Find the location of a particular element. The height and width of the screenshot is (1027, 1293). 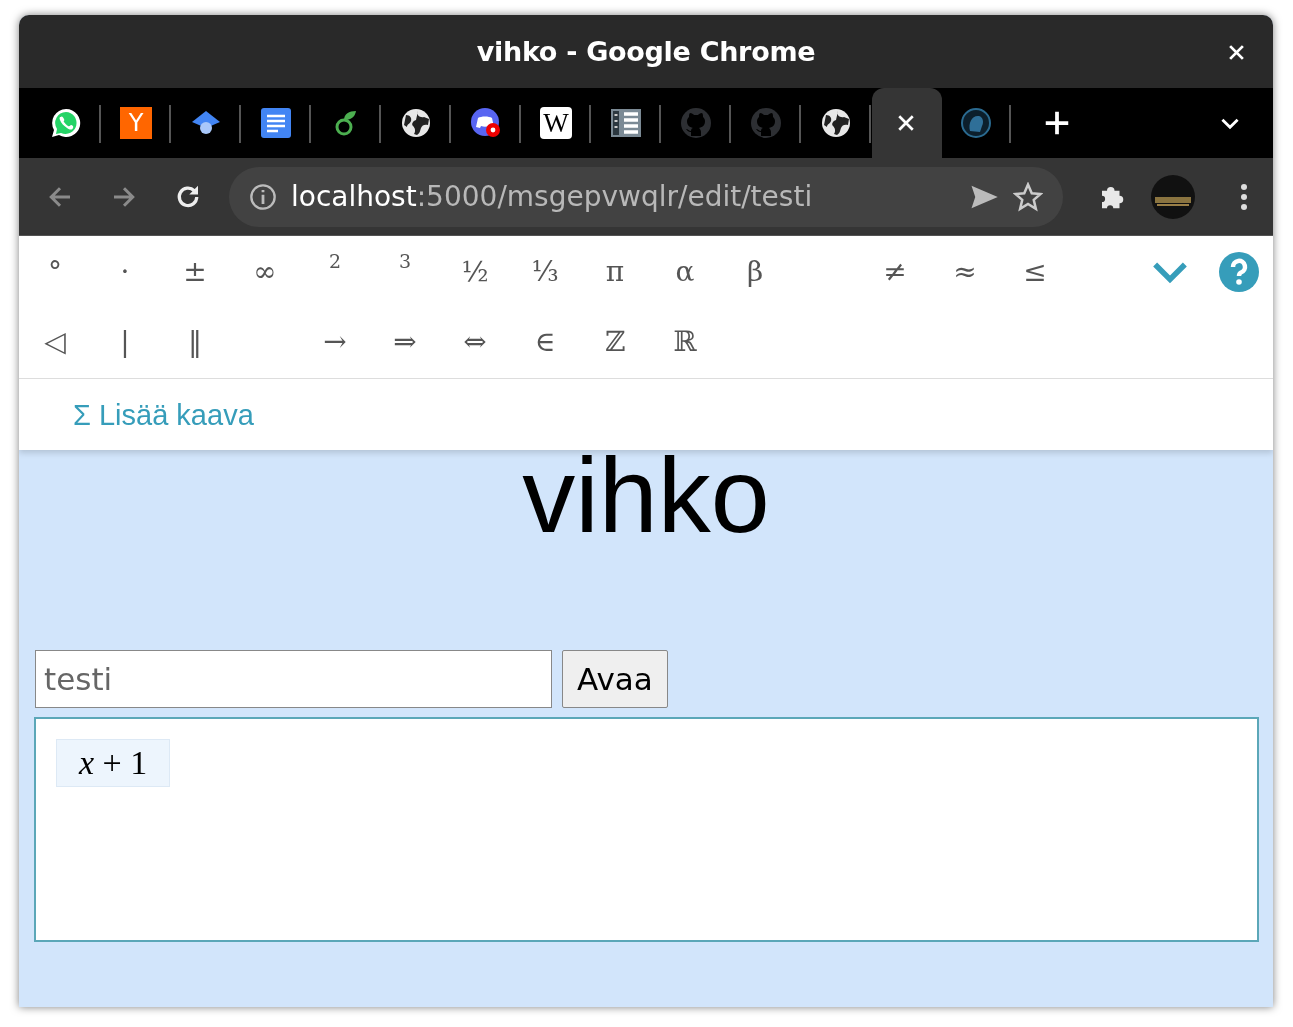

symbol-button: β is located at coordinates (755, 271).